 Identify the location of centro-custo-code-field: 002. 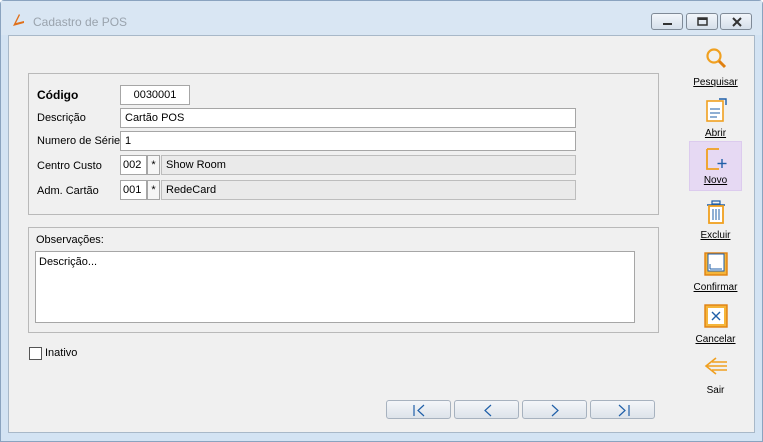
(133, 165).